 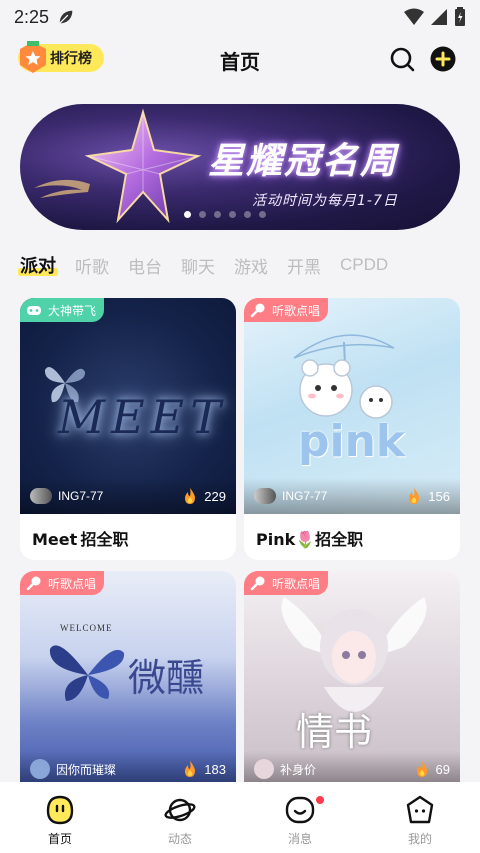 I want to click on cover-art-text: 微醺, so click(x=166, y=678).